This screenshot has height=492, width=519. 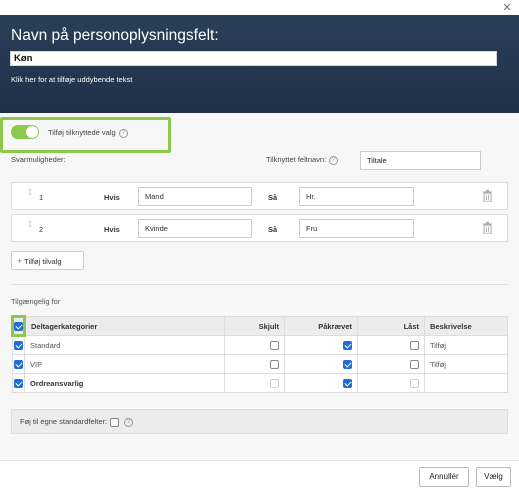 What do you see at coordinates (25, 132) in the screenshot?
I see `linked-choices-toggle` at bounding box center [25, 132].